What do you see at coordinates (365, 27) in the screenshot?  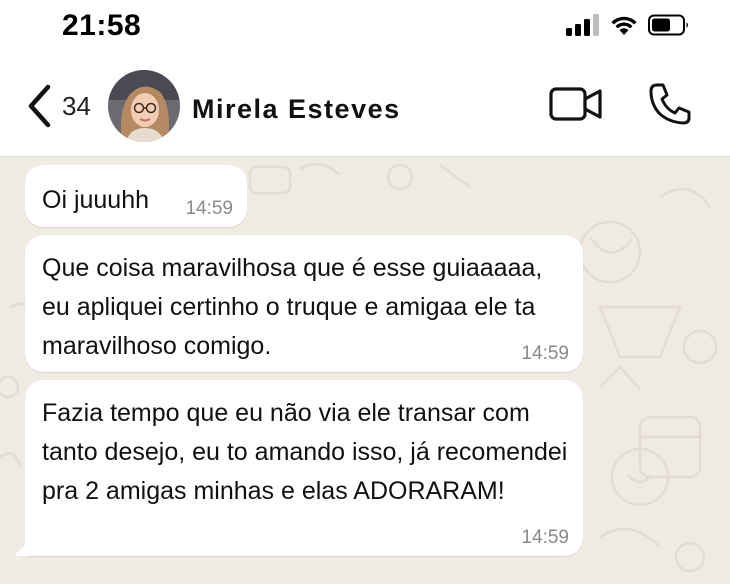 I see `status-bar: 21:58` at bounding box center [365, 27].